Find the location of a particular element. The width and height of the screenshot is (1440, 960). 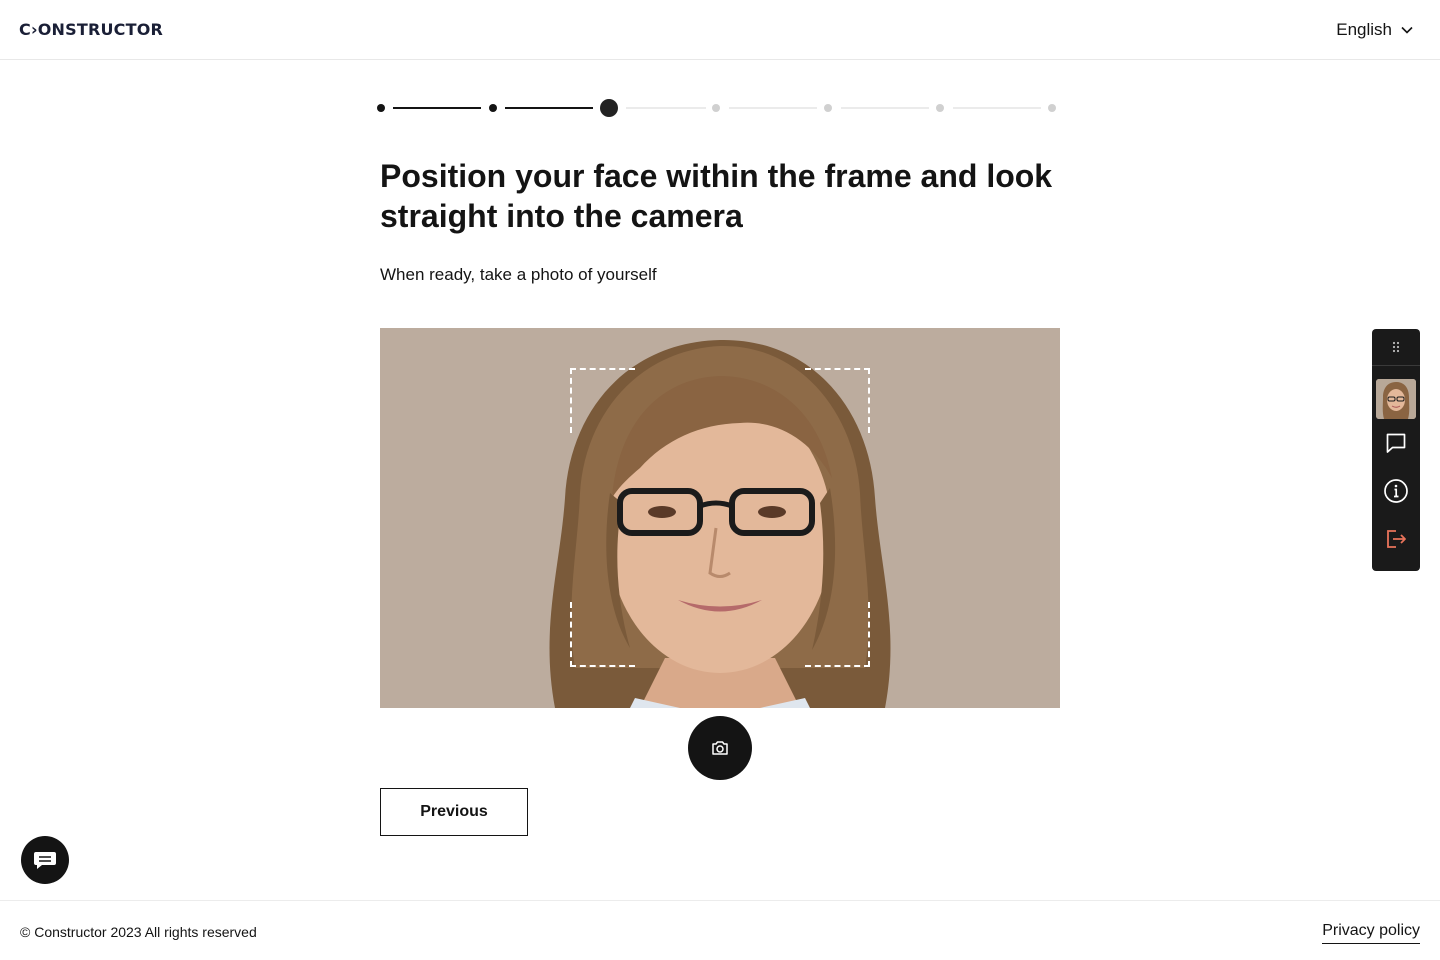

logout-icon is located at coordinates (1396, 539).